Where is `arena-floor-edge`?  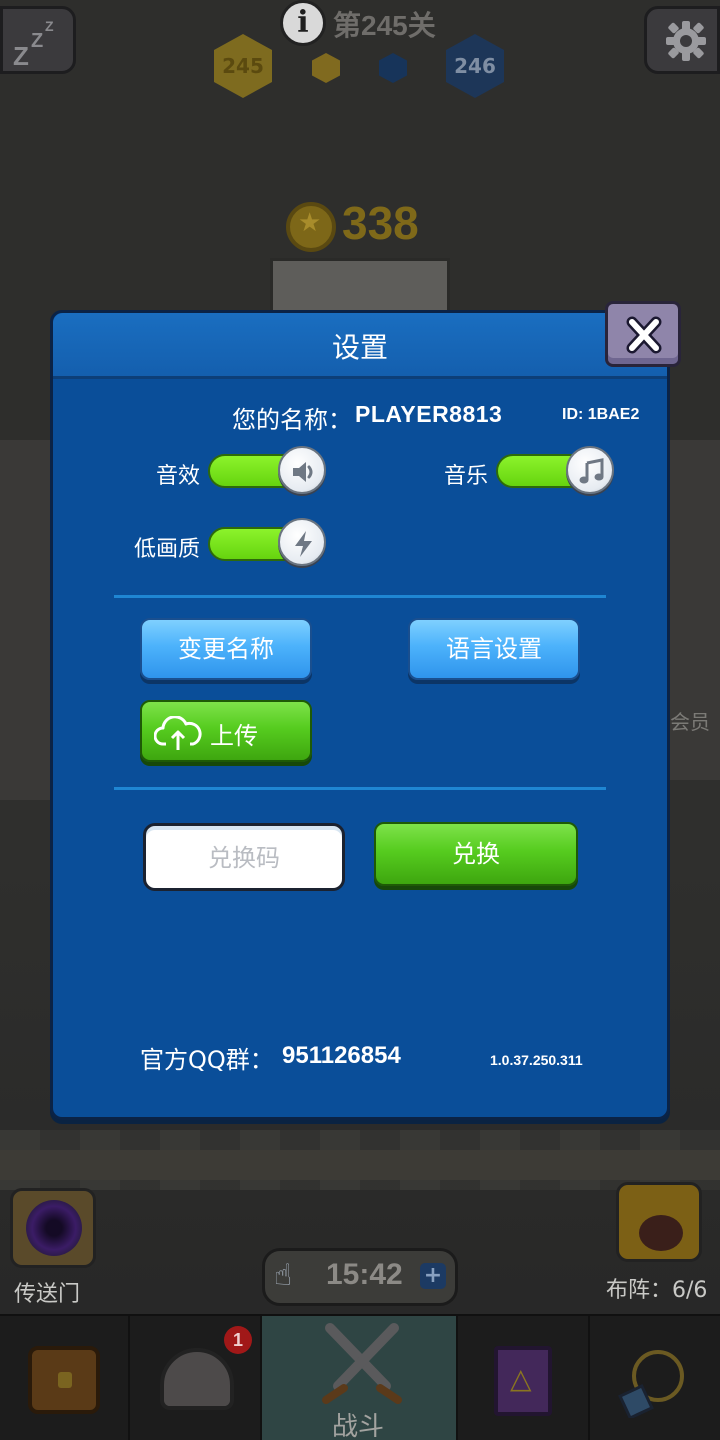
arena-floor-edge is located at coordinates (360, 1165).